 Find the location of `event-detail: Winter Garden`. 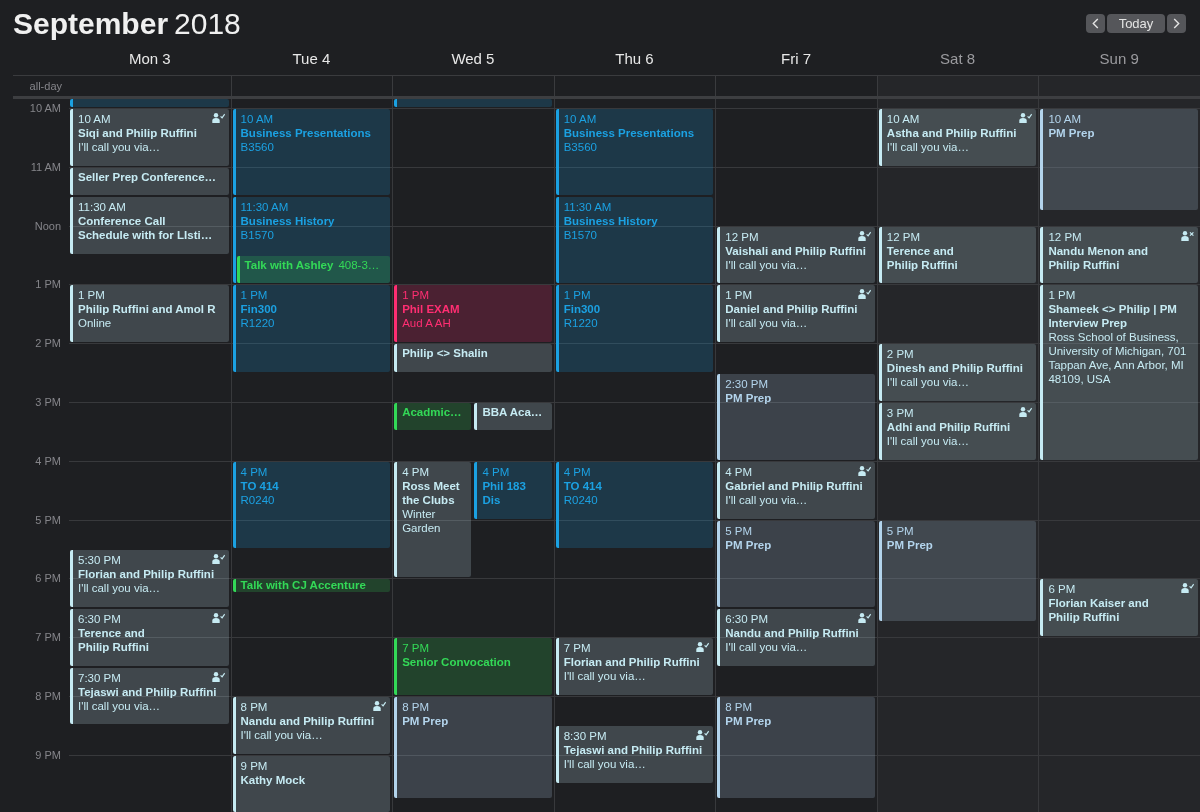

event-detail: Winter Garden is located at coordinates (421, 520).